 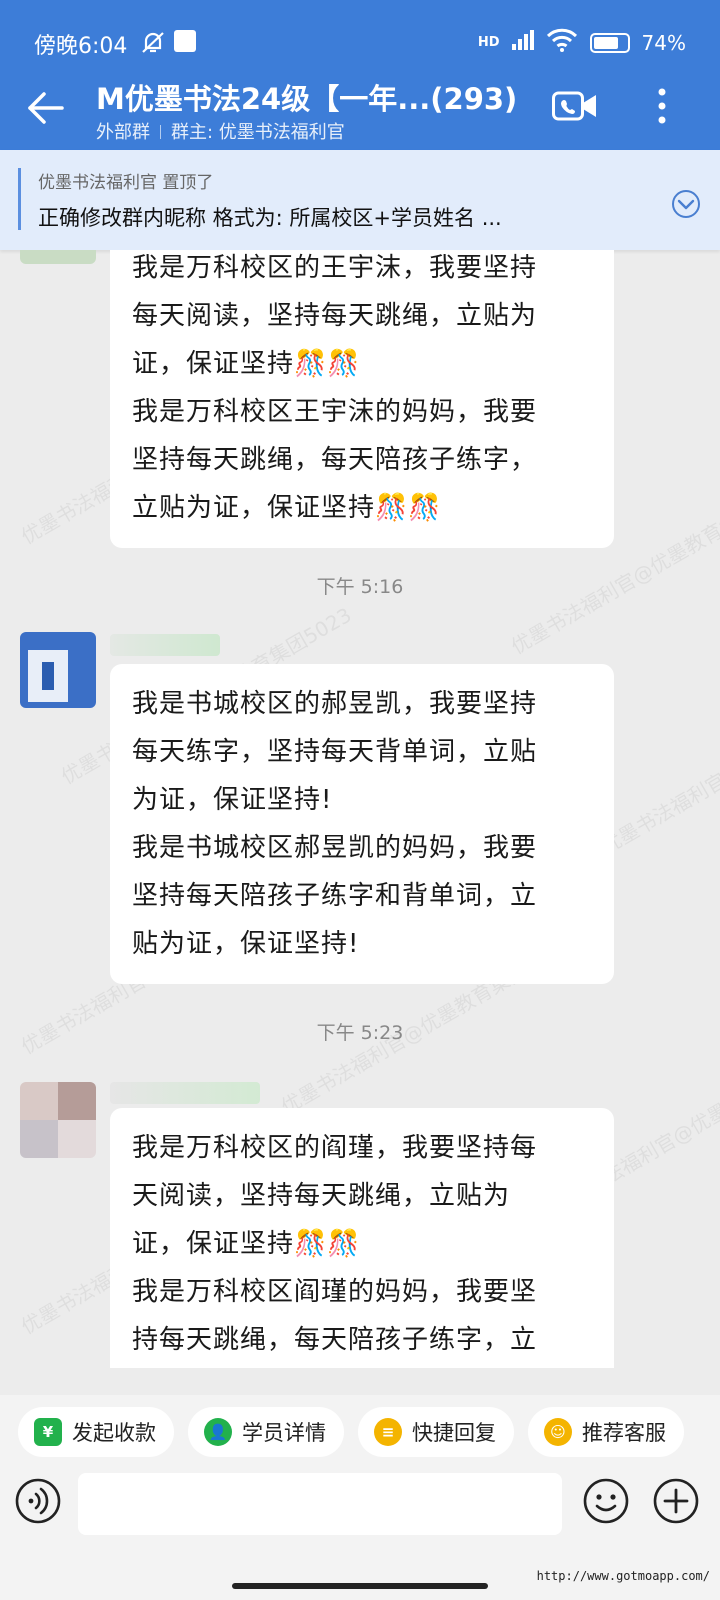 What do you see at coordinates (360, 1586) in the screenshot?
I see `home-indicator` at bounding box center [360, 1586].